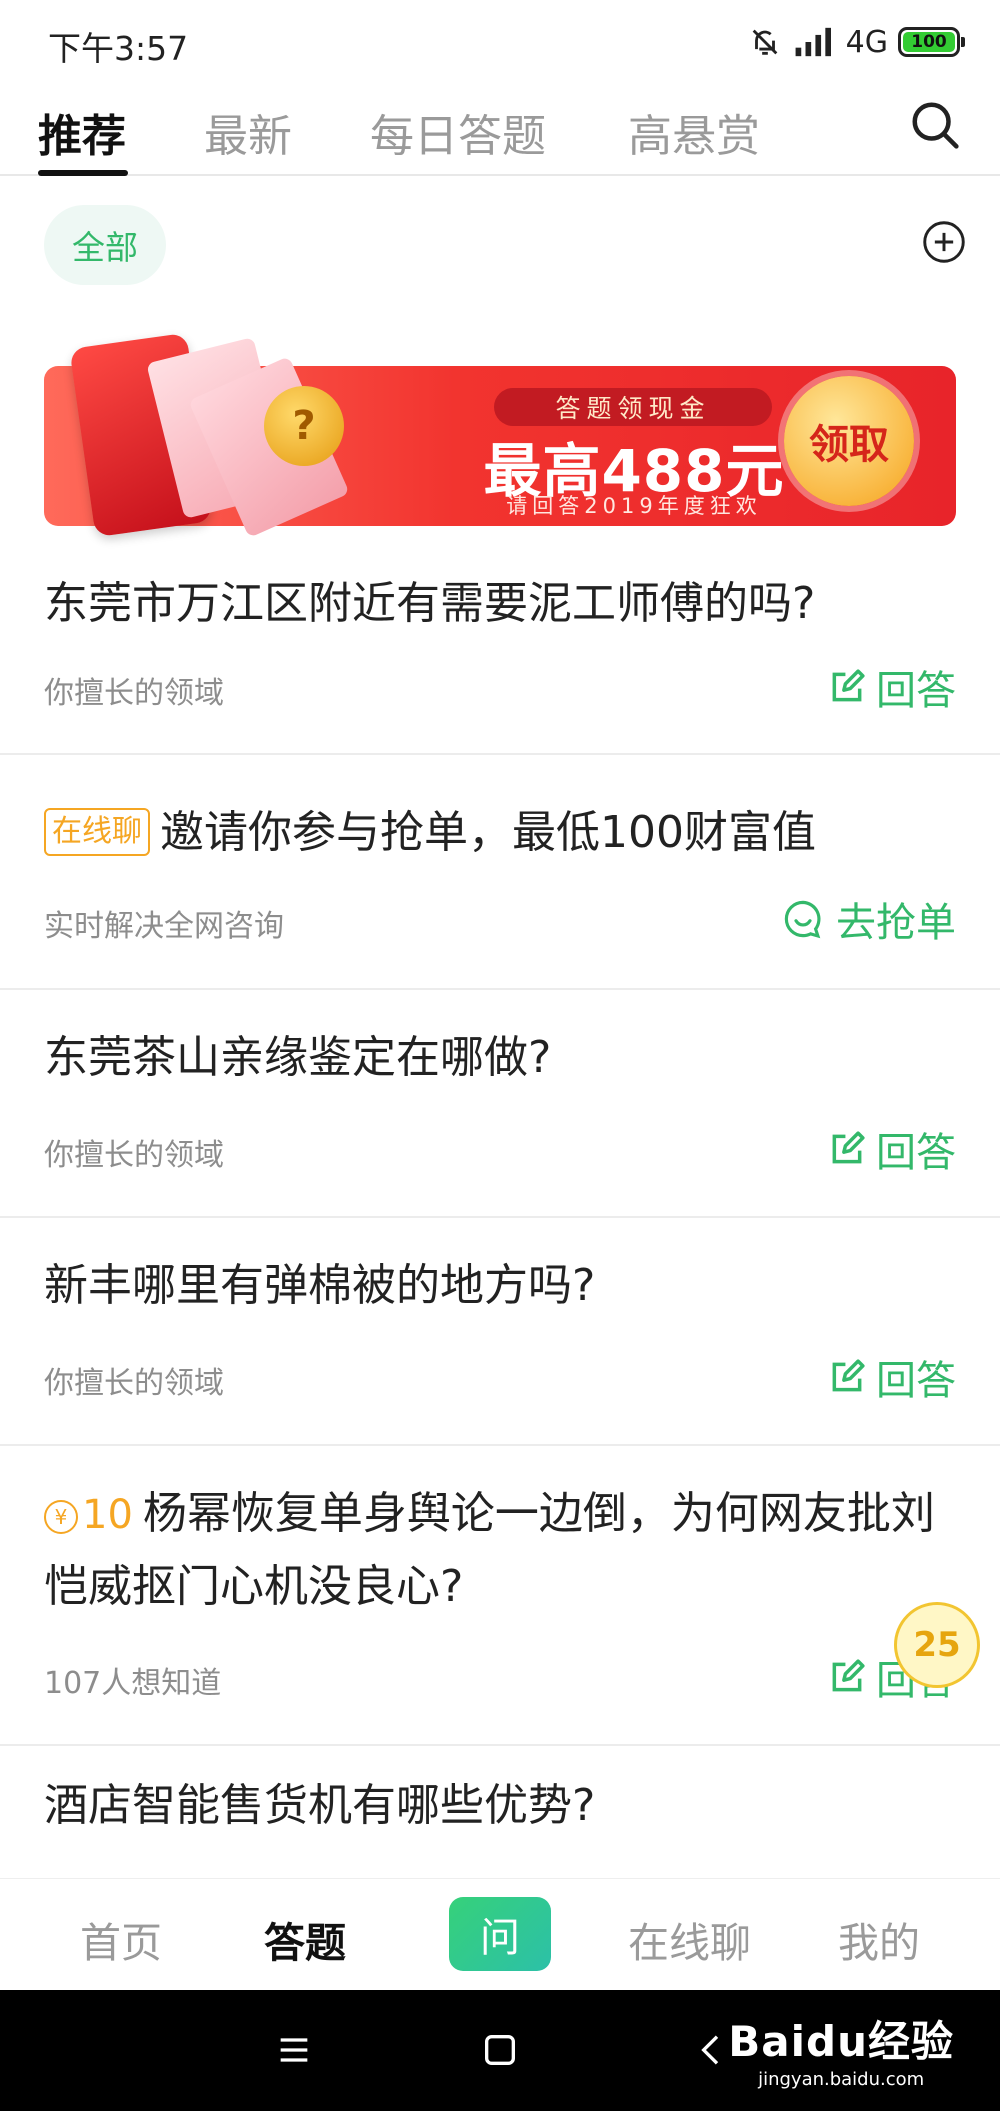 Image resolution: width=1000 pixels, height=2111 pixels. Describe the element at coordinates (494, 1286) in the screenshot. I see `question-title: 新丰哪里有弹棉被的地方吗?` at that location.